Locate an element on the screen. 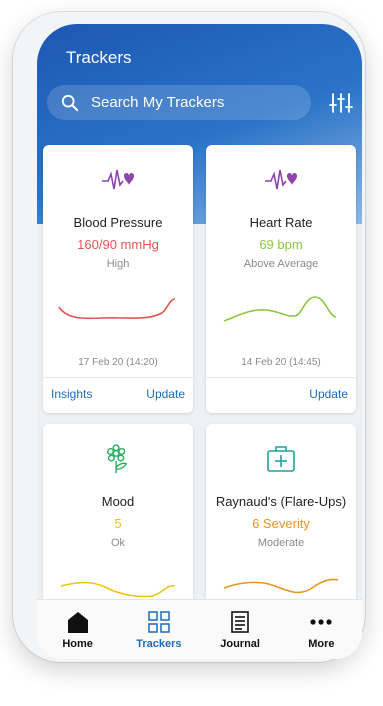  tab-label: Home is located at coordinates (77, 644).